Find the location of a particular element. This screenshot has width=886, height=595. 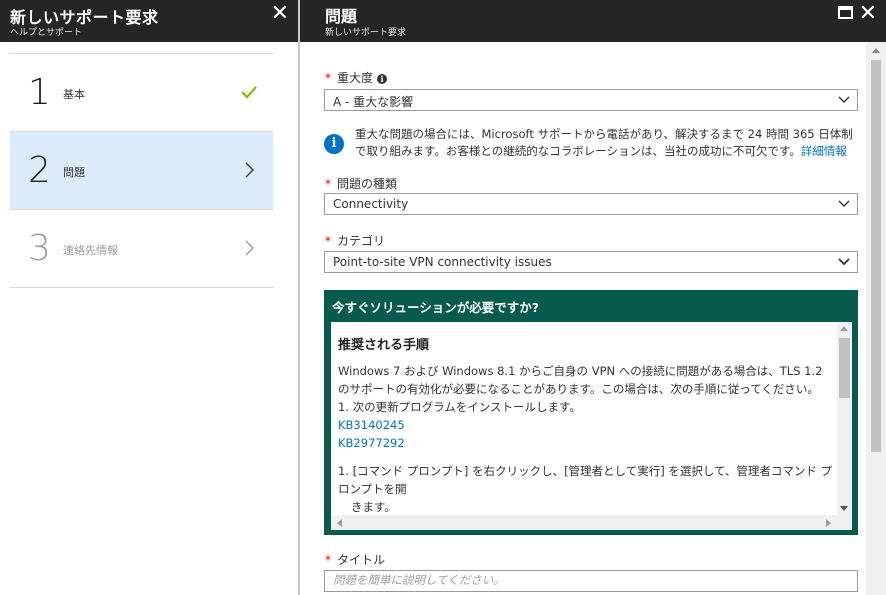

step-problem: 2 問題 is located at coordinates (141, 171).